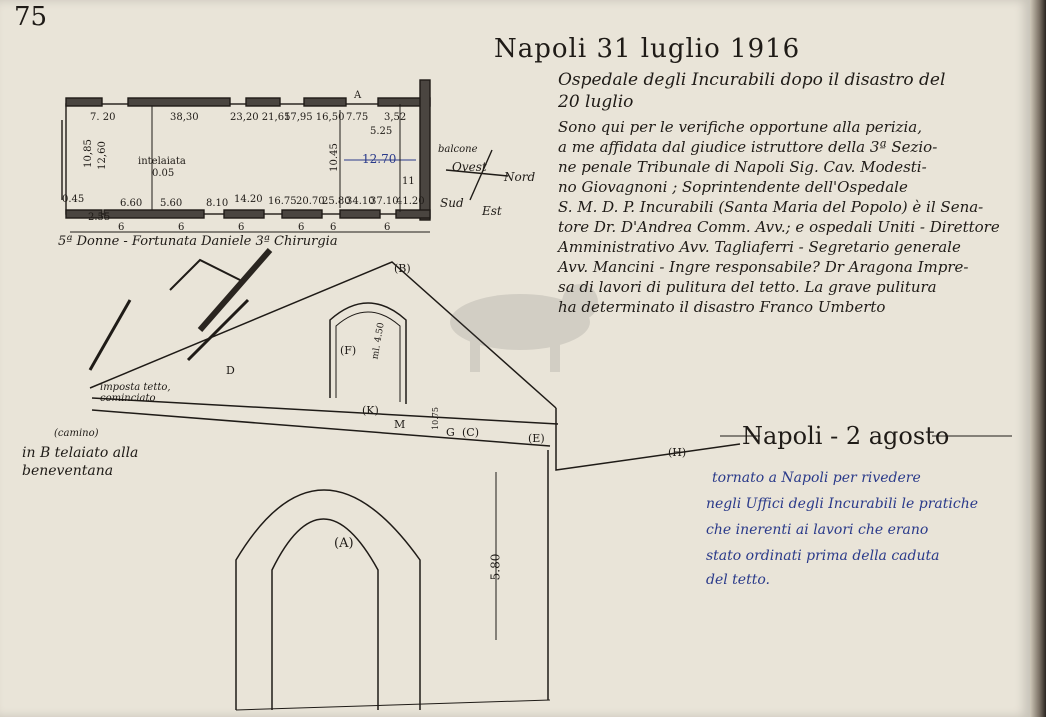  I want to click on plan-label-center: intelaiata, so click(162, 161).